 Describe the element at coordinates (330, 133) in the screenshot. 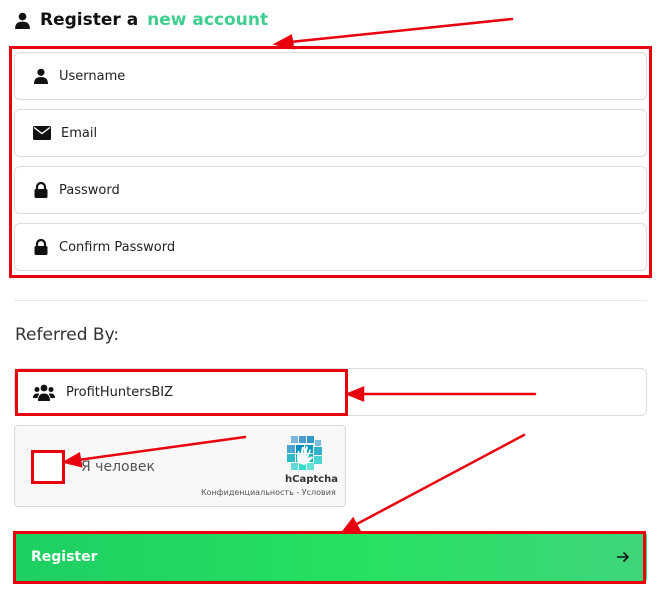

I see `email-field: Email` at that location.